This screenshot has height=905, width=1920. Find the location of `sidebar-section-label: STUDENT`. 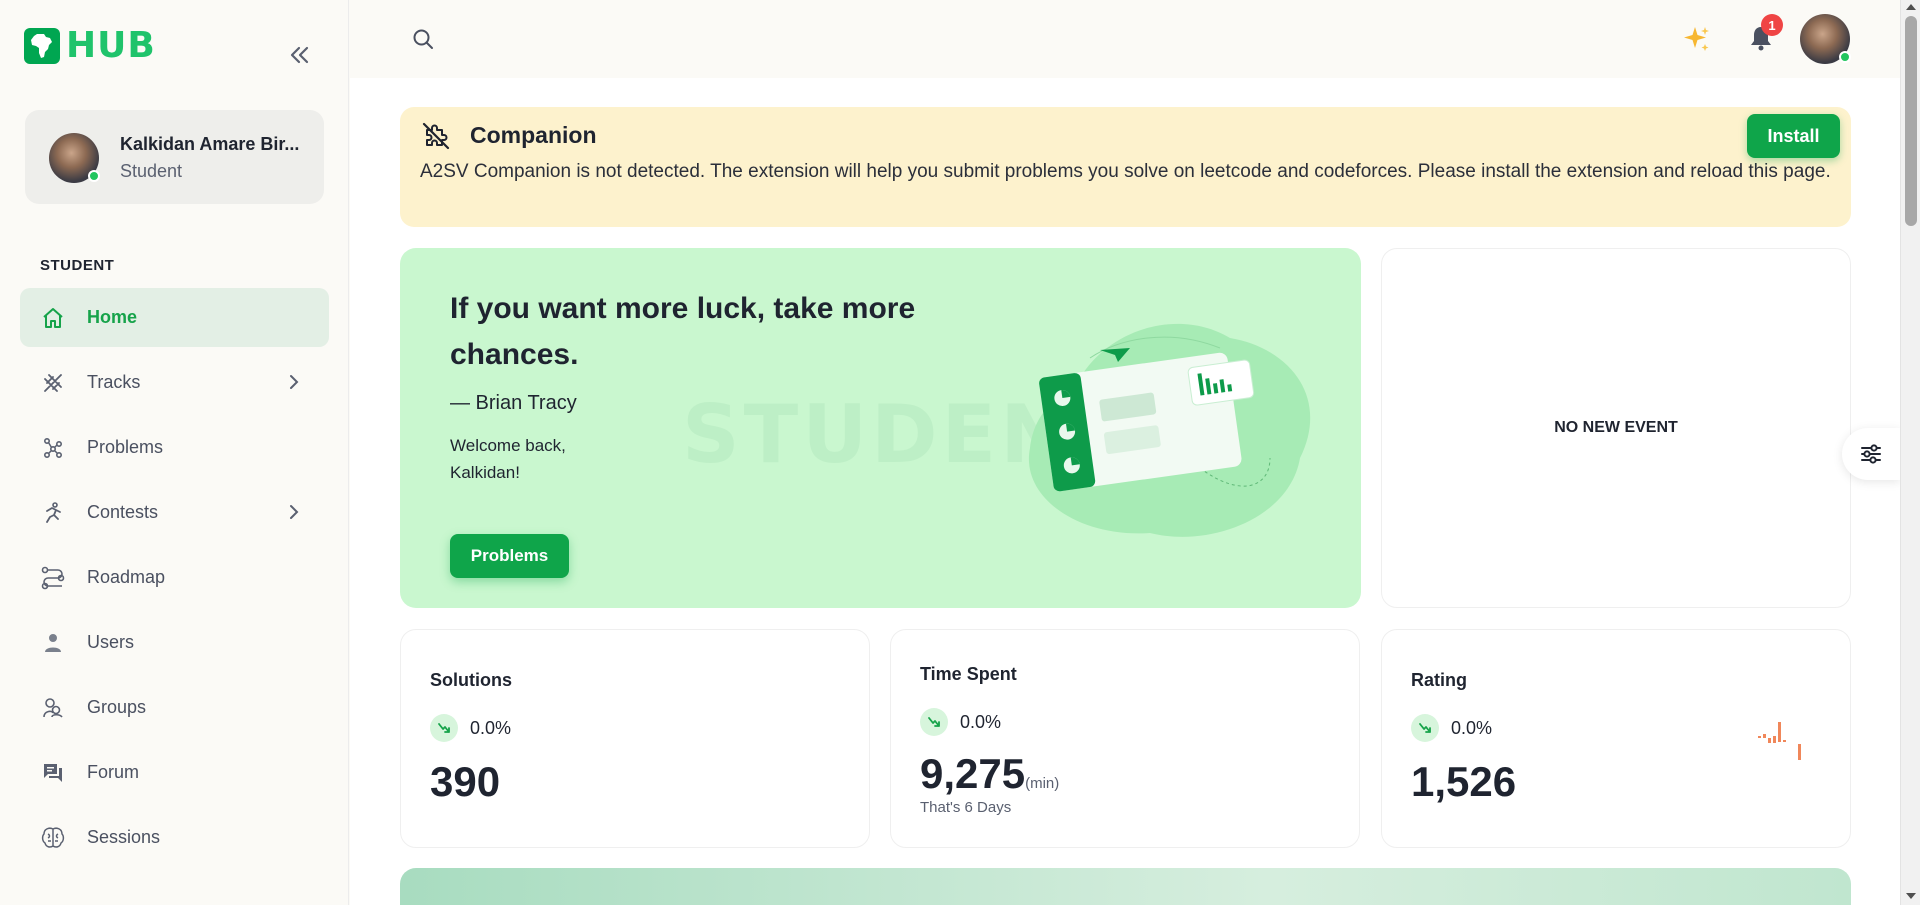

sidebar-section-label: STUDENT is located at coordinates (77, 265).